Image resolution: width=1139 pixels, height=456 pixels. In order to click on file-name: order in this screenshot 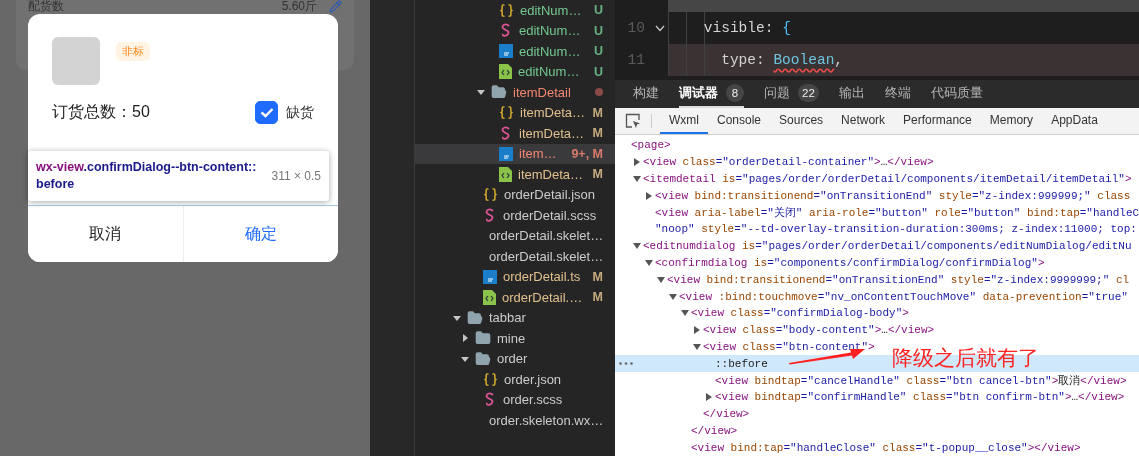, I will do `click(513, 359)`.